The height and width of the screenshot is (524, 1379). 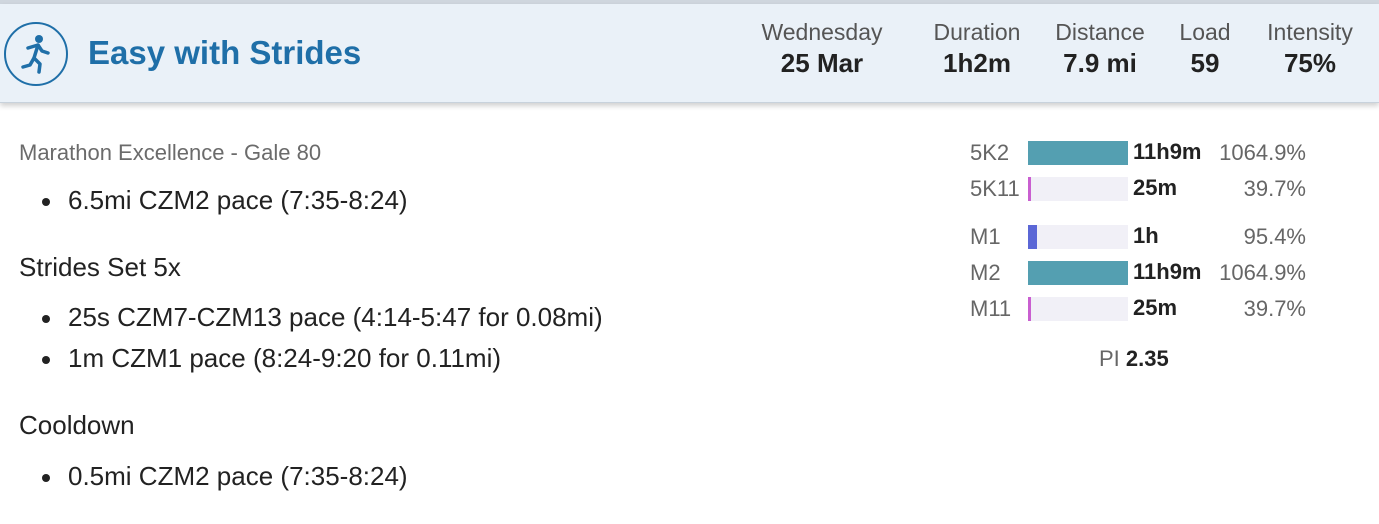 What do you see at coordinates (322, 358) in the screenshot?
I see `list-item: 1m CZM1 pace (8:24-9:20 for 0.11mi)` at bounding box center [322, 358].